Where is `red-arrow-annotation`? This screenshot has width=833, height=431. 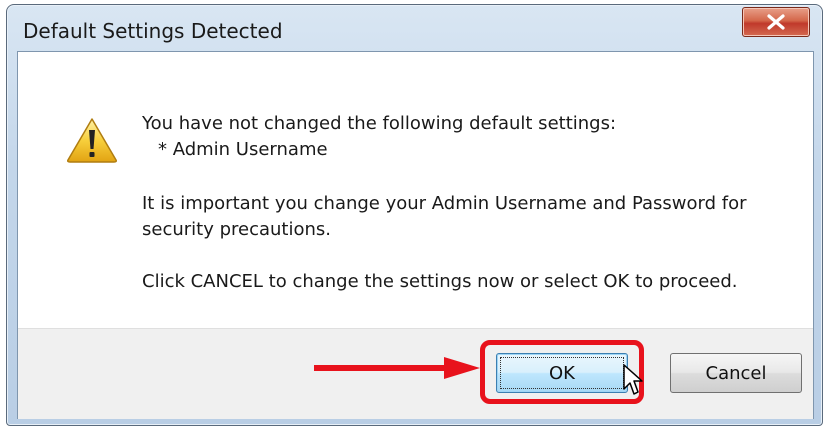
red-arrow-annotation is located at coordinates (397, 368).